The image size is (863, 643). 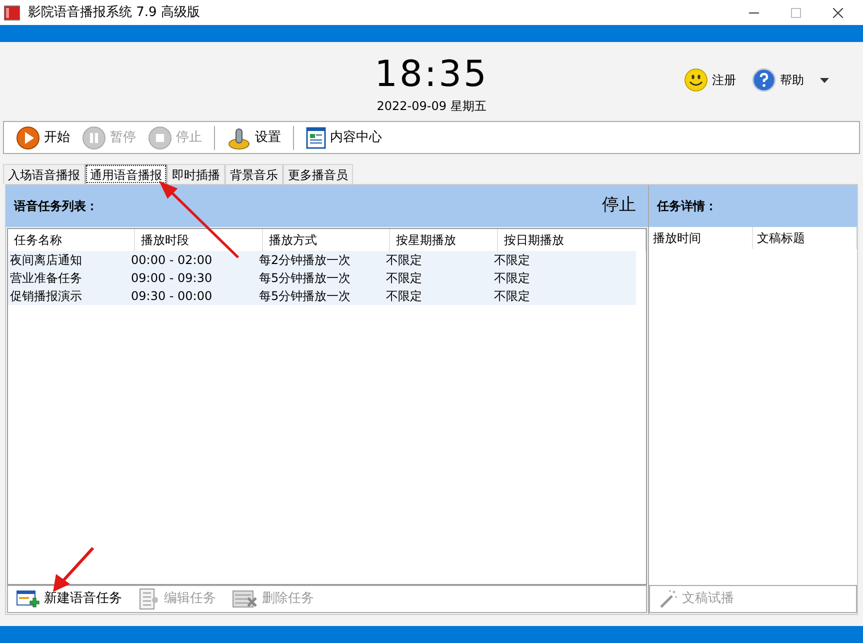 What do you see at coordinates (710, 80) in the screenshot?
I see `header-link: 注册` at bounding box center [710, 80].